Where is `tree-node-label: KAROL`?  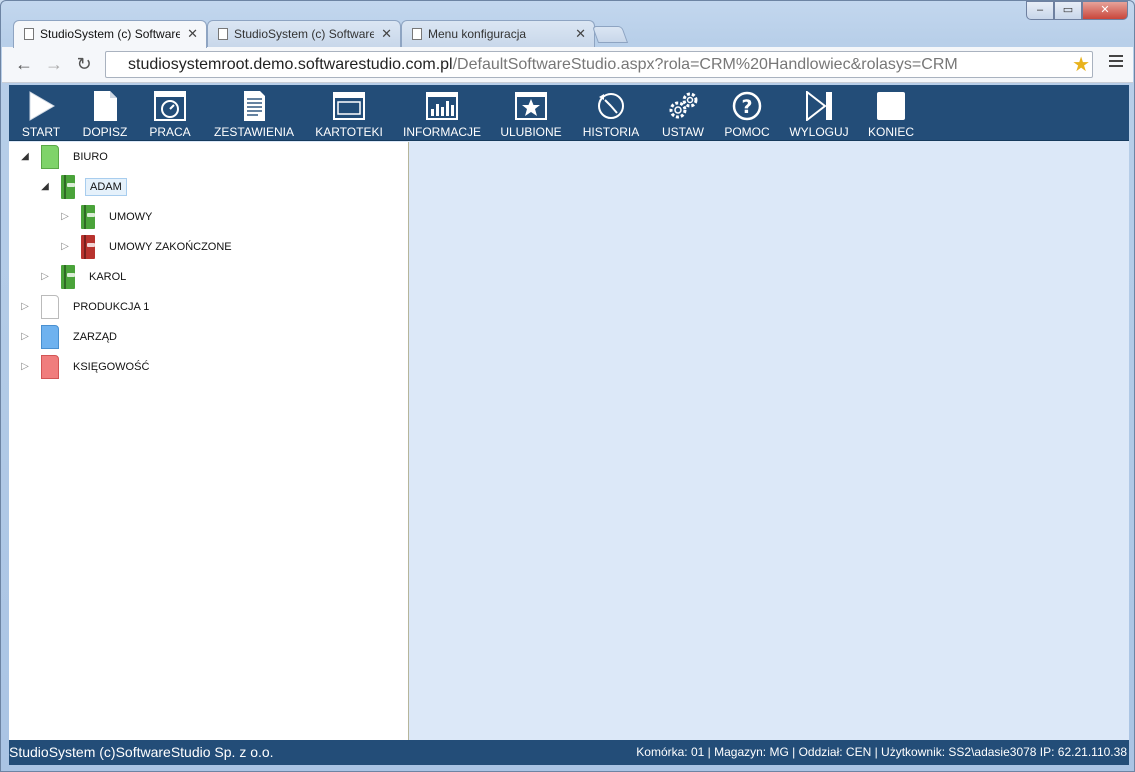
tree-node-label: KAROL is located at coordinates (108, 277).